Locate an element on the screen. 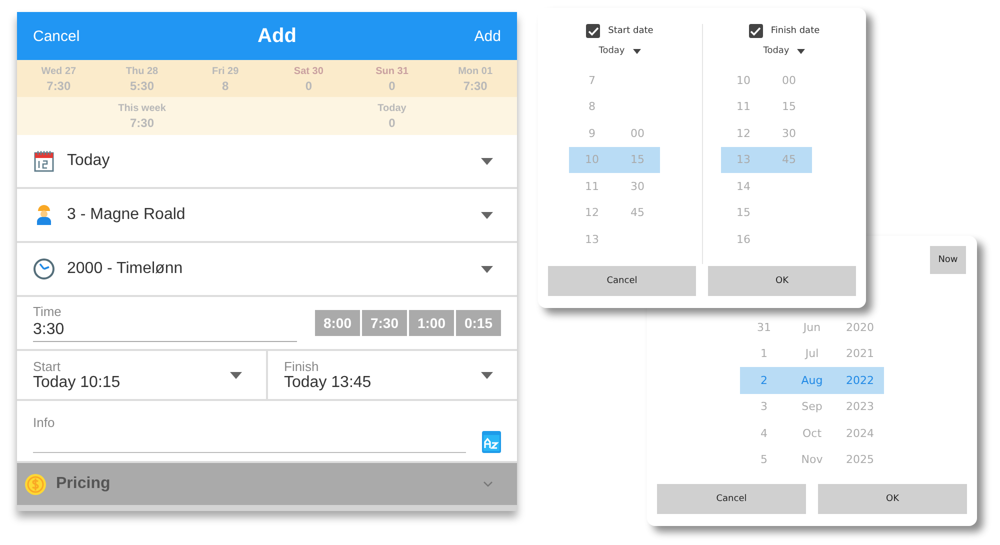 Image resolution: width=1000 pixels, height=545 pixels. day-label: Thu 28 is located at coordinates (142, 71).